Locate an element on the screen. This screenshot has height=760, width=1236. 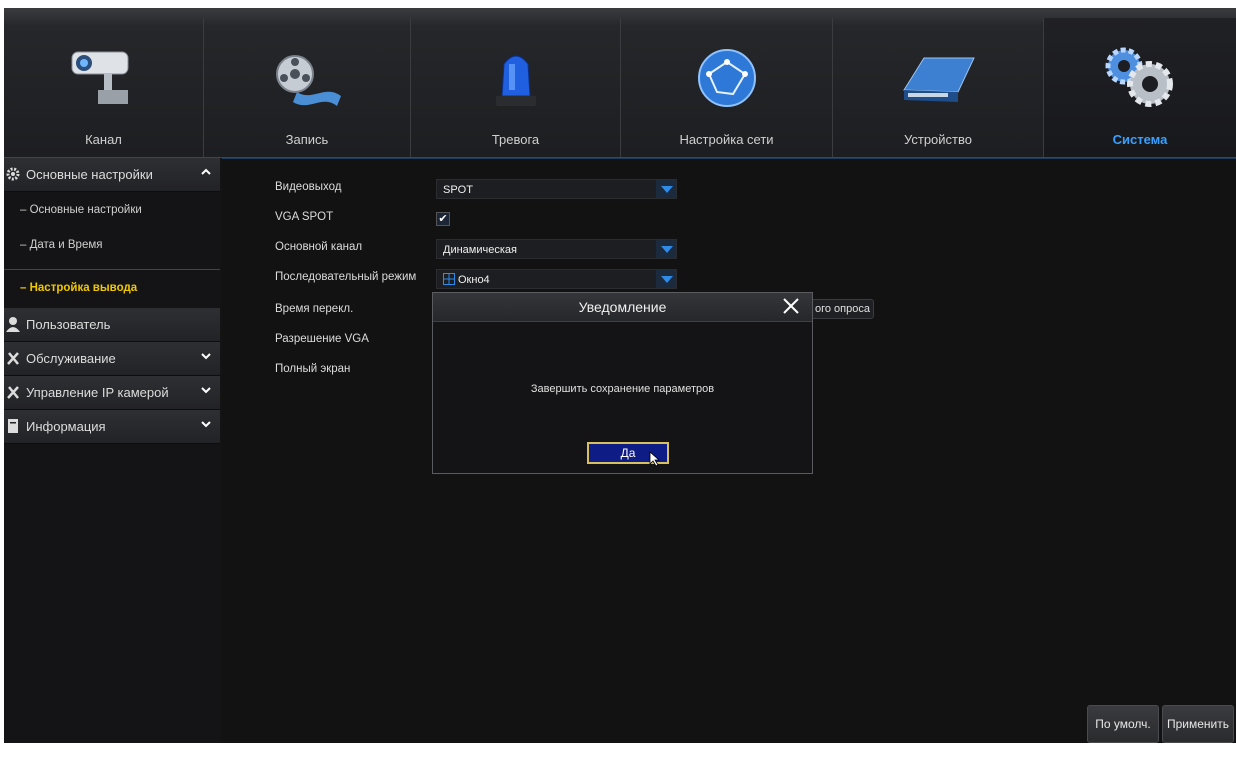
sidebar-item-text: Дата и Время is located at coordinates (66, 245).